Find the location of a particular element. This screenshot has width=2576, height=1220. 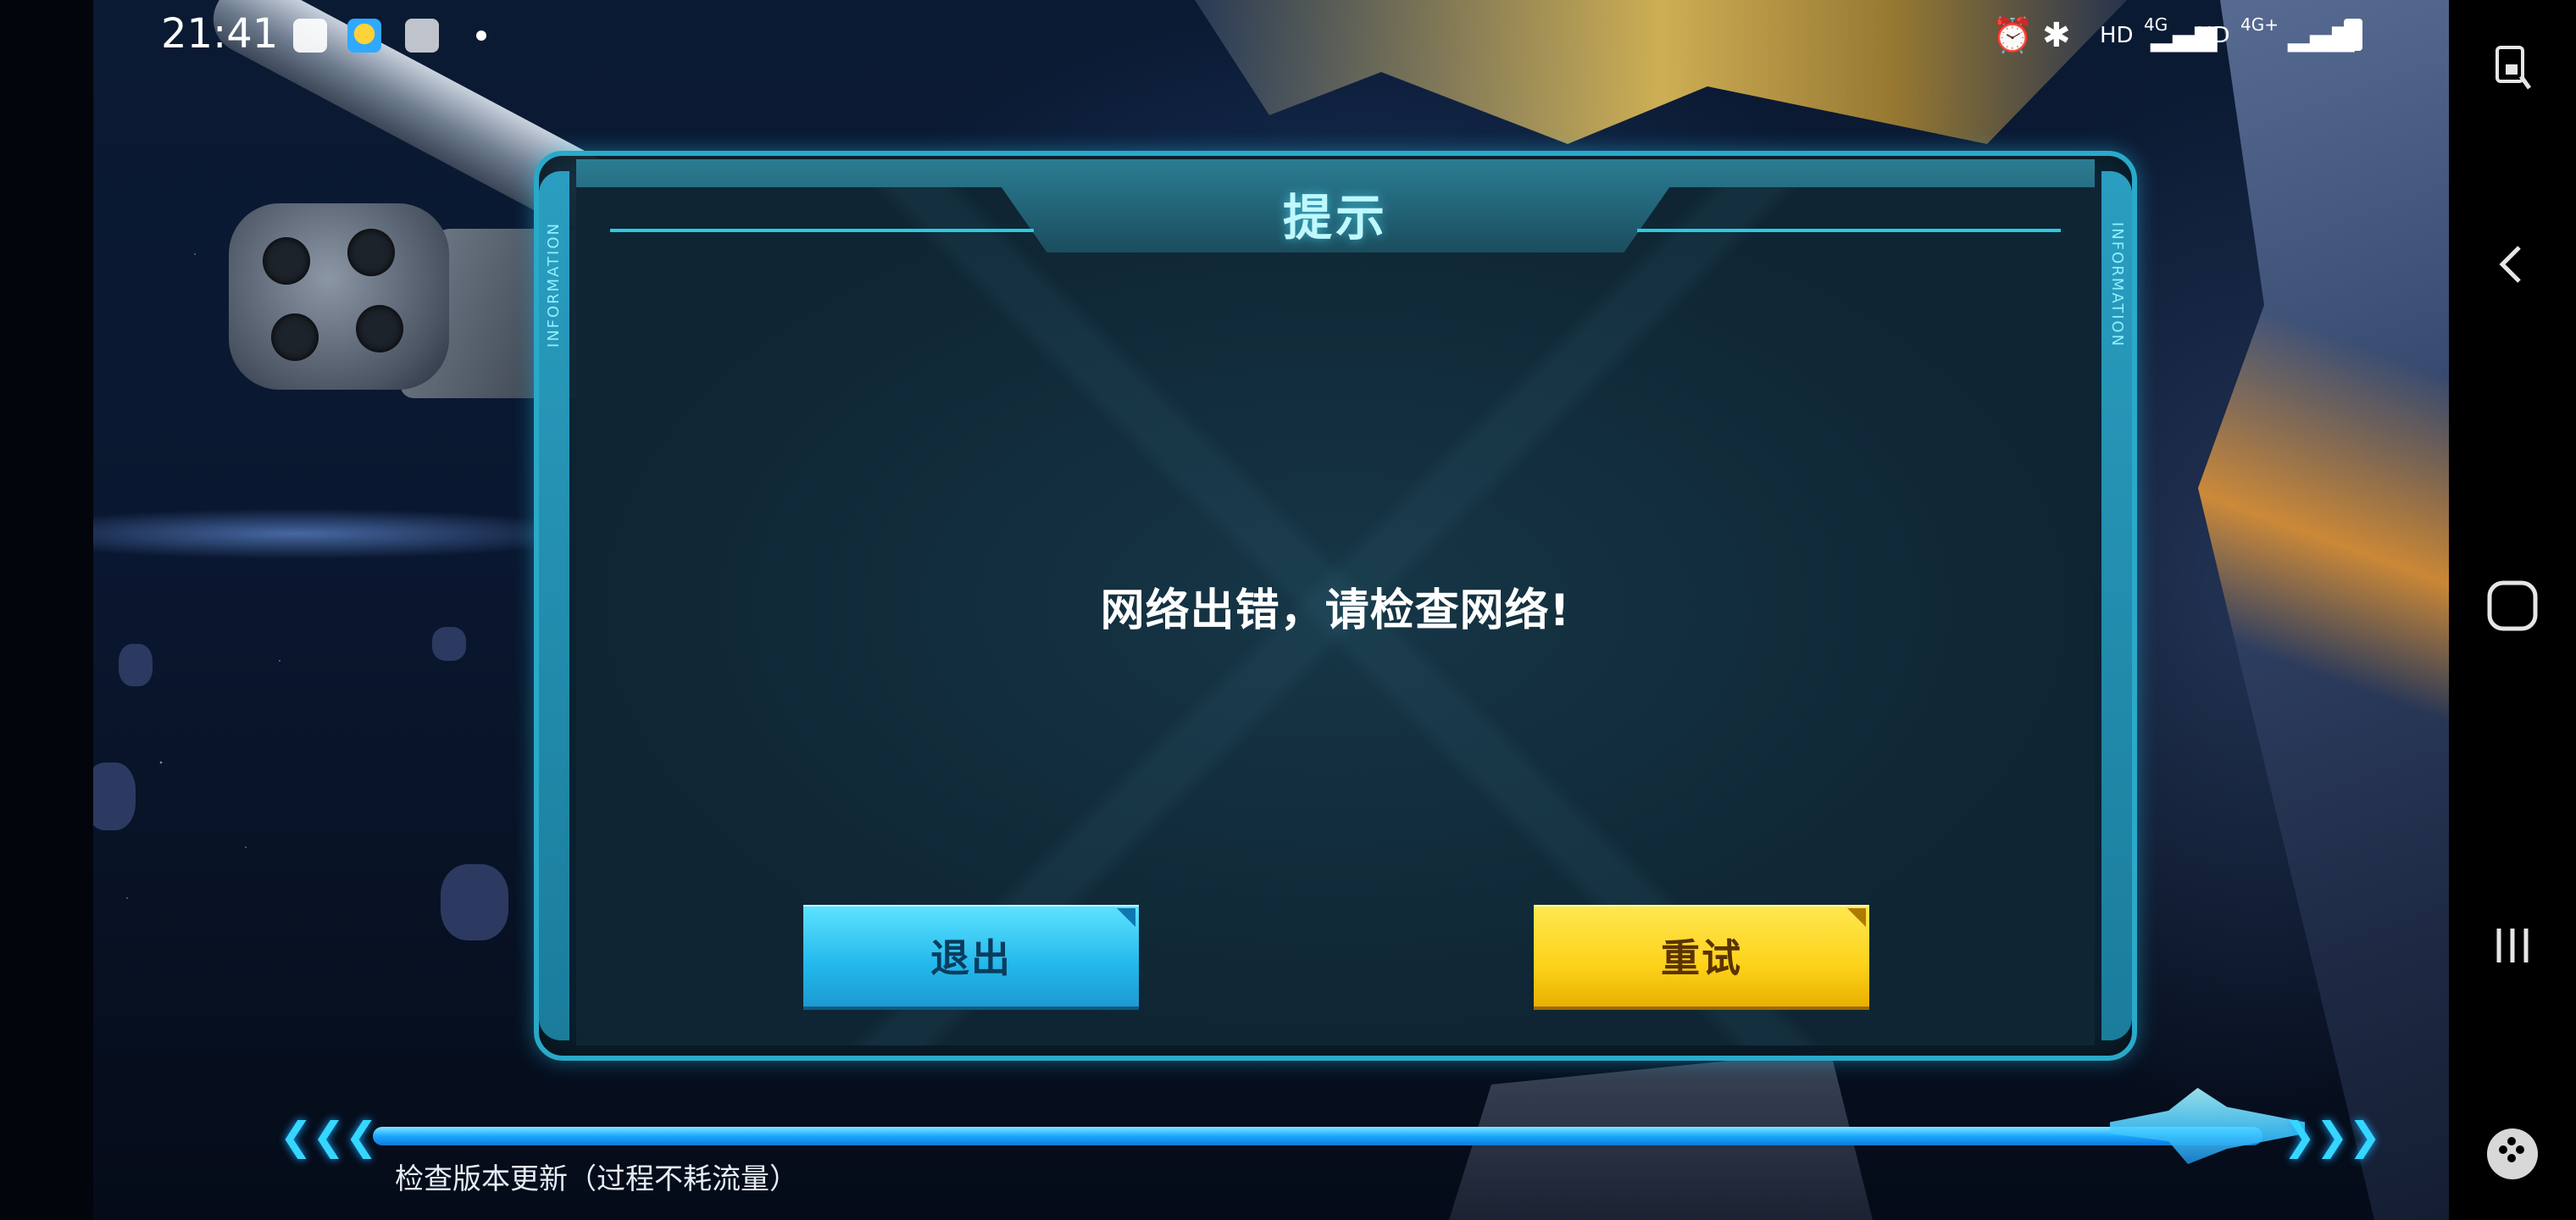

network-type-label: 4G+ is located at coordinates (2259, 24).